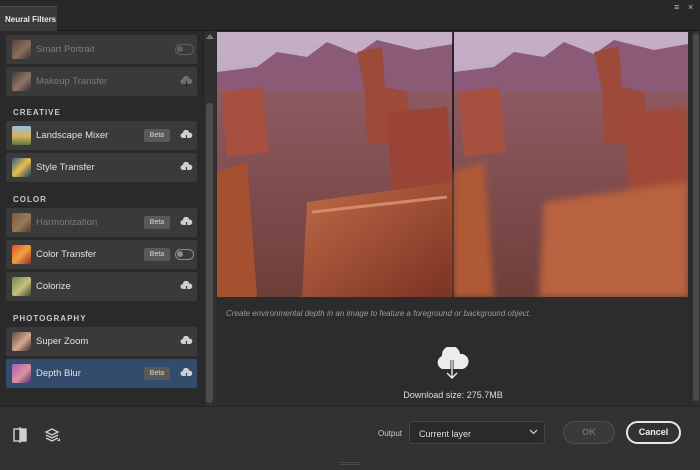  What do you see at coordinates (72, 135) in the screenshot?
I see `filter-label: Landscape Mixer` at bounding box center [72, 135].